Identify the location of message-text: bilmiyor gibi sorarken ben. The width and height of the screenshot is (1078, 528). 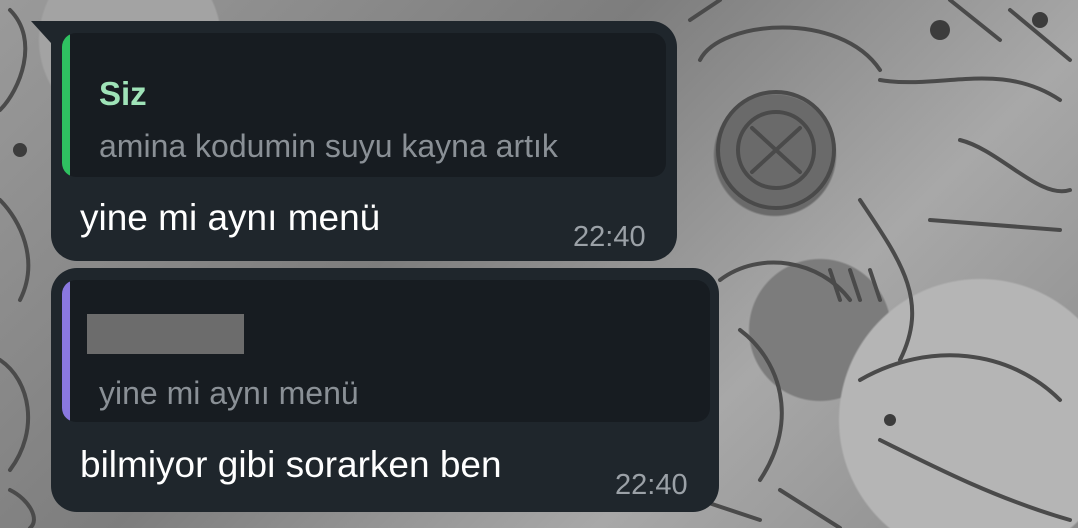
(291, 464).